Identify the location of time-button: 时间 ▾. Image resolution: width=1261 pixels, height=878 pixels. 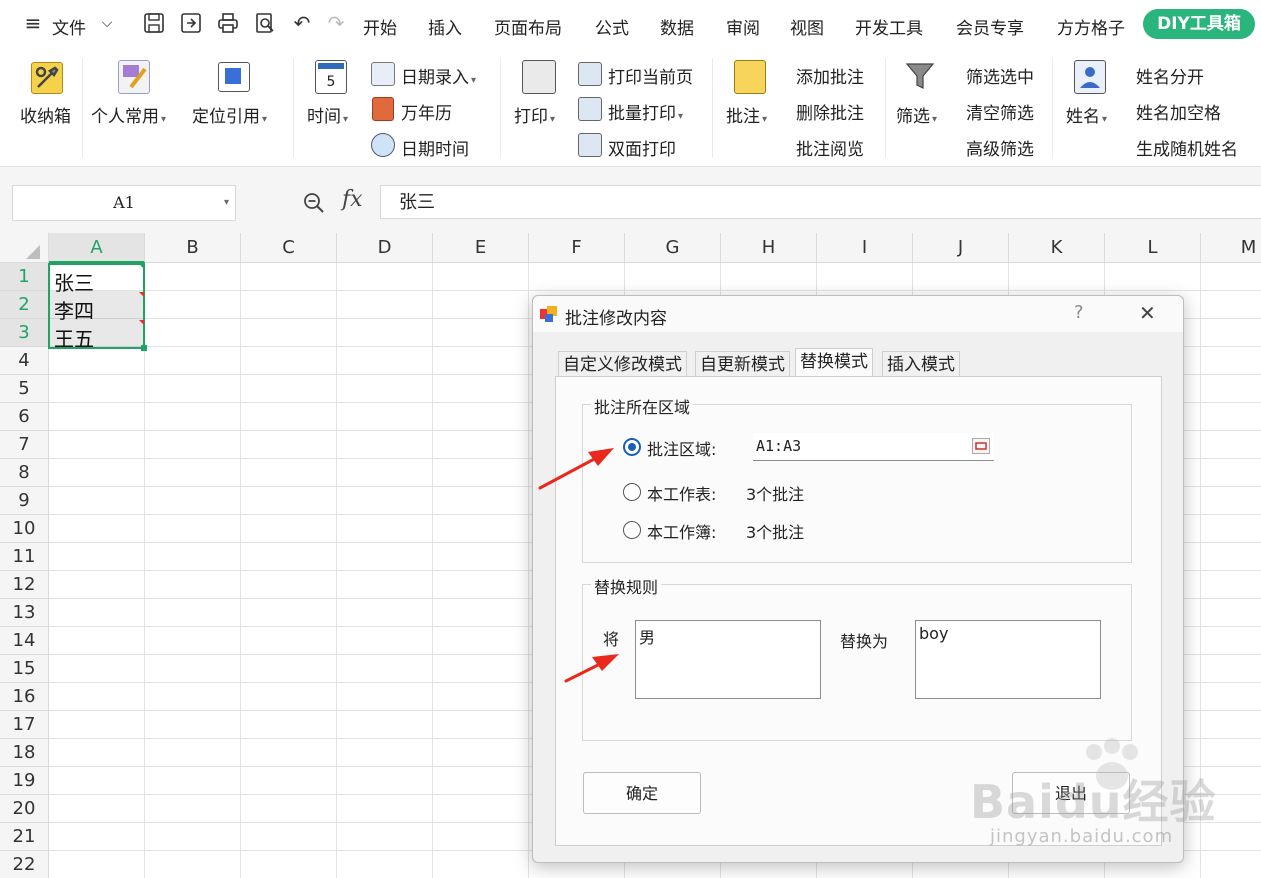
(327, 114).